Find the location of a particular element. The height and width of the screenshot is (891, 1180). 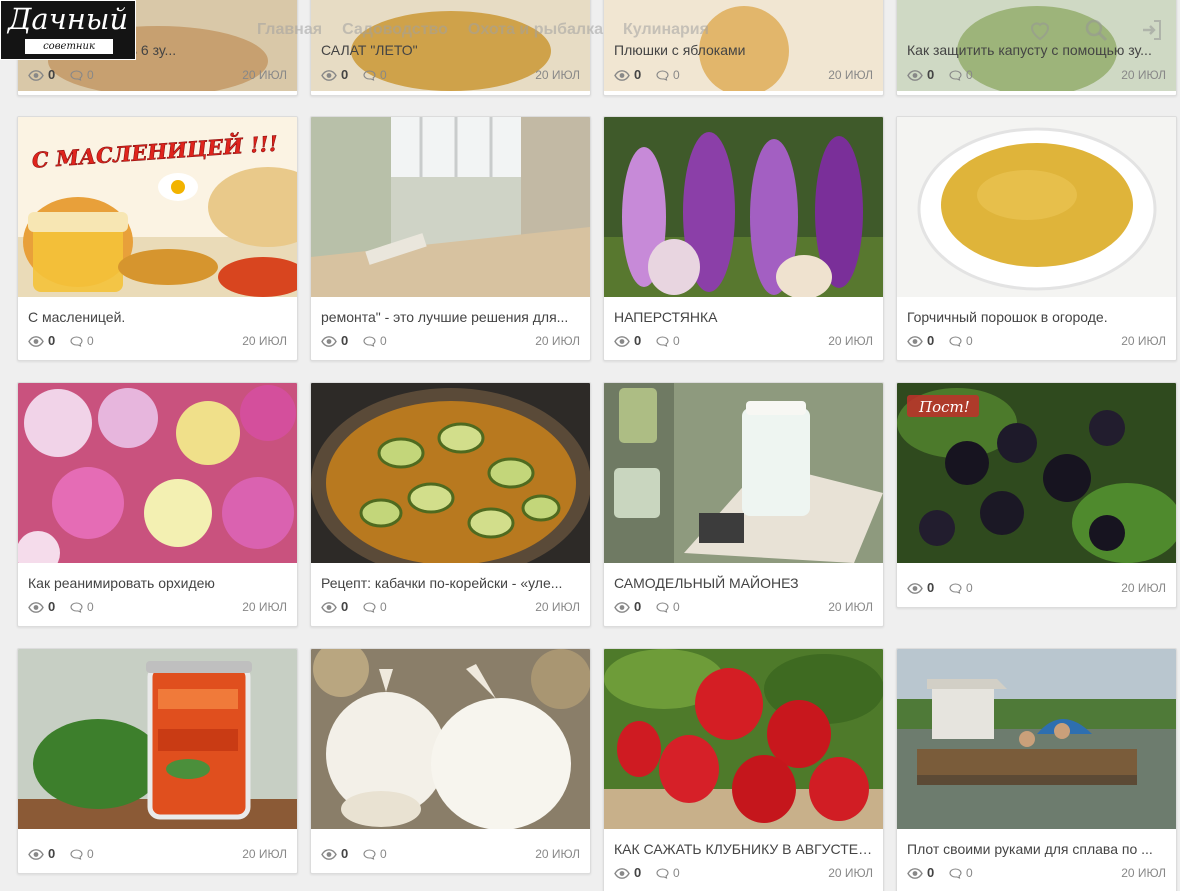

article-title: Горчичный порошок в огороде. is located at coordinates (1036, 317).